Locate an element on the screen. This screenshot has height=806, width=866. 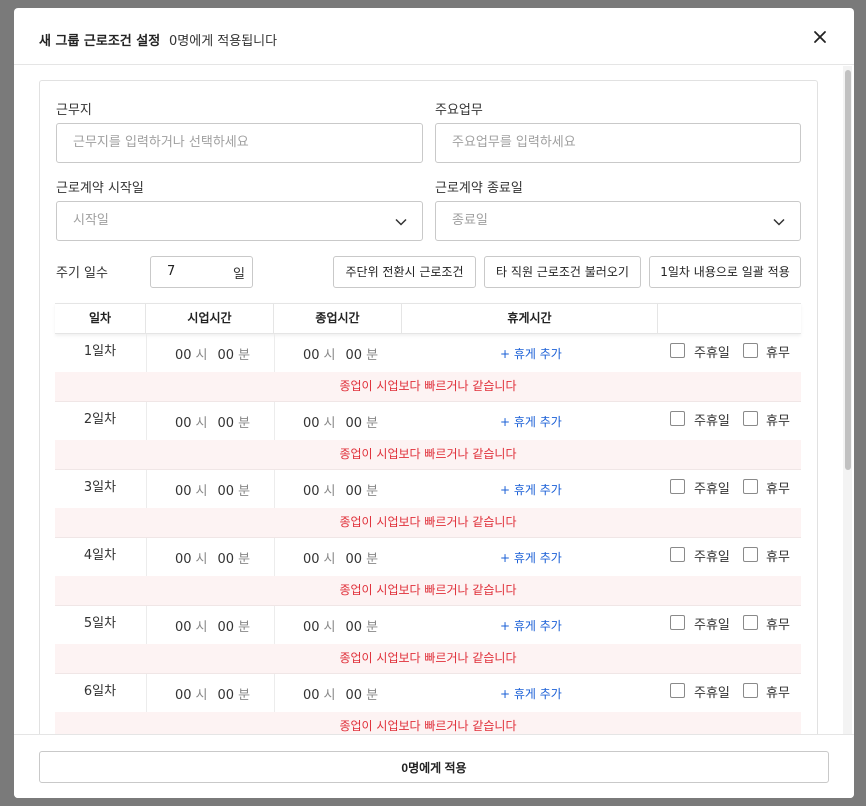
day-main: 5일차 00 시 00 분 00 시 00 분 + 휴게 추가 주휴일 휴무 is located at coordinates (428, 625).